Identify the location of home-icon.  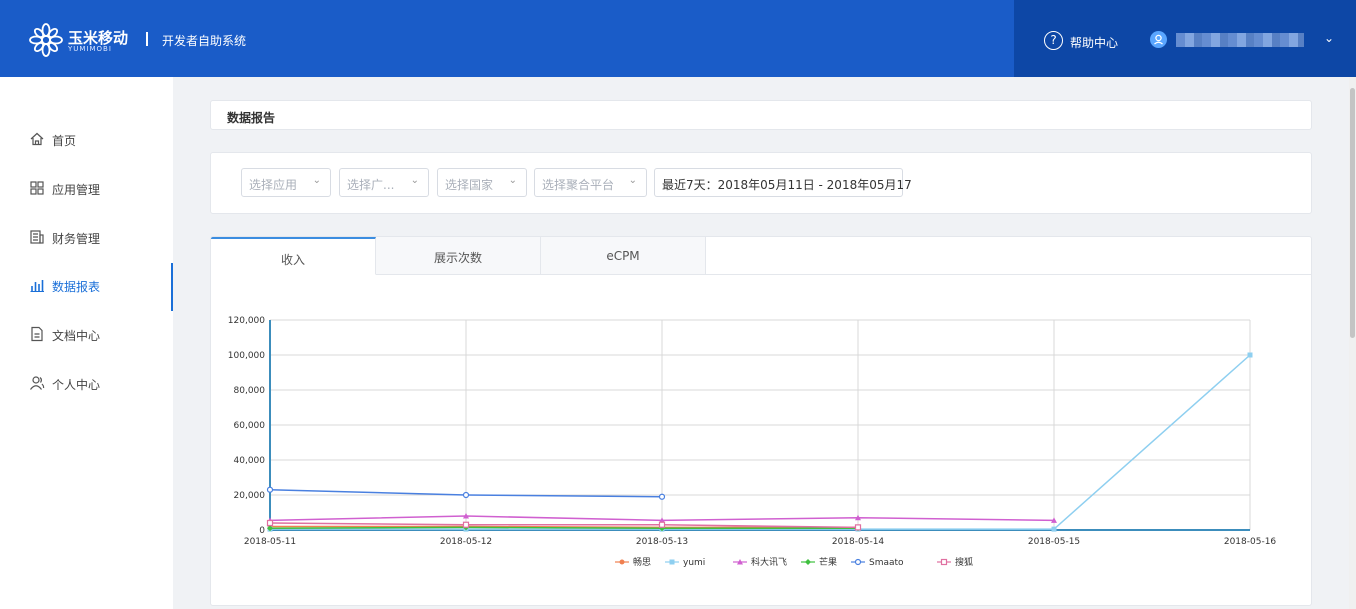
(37, 139).